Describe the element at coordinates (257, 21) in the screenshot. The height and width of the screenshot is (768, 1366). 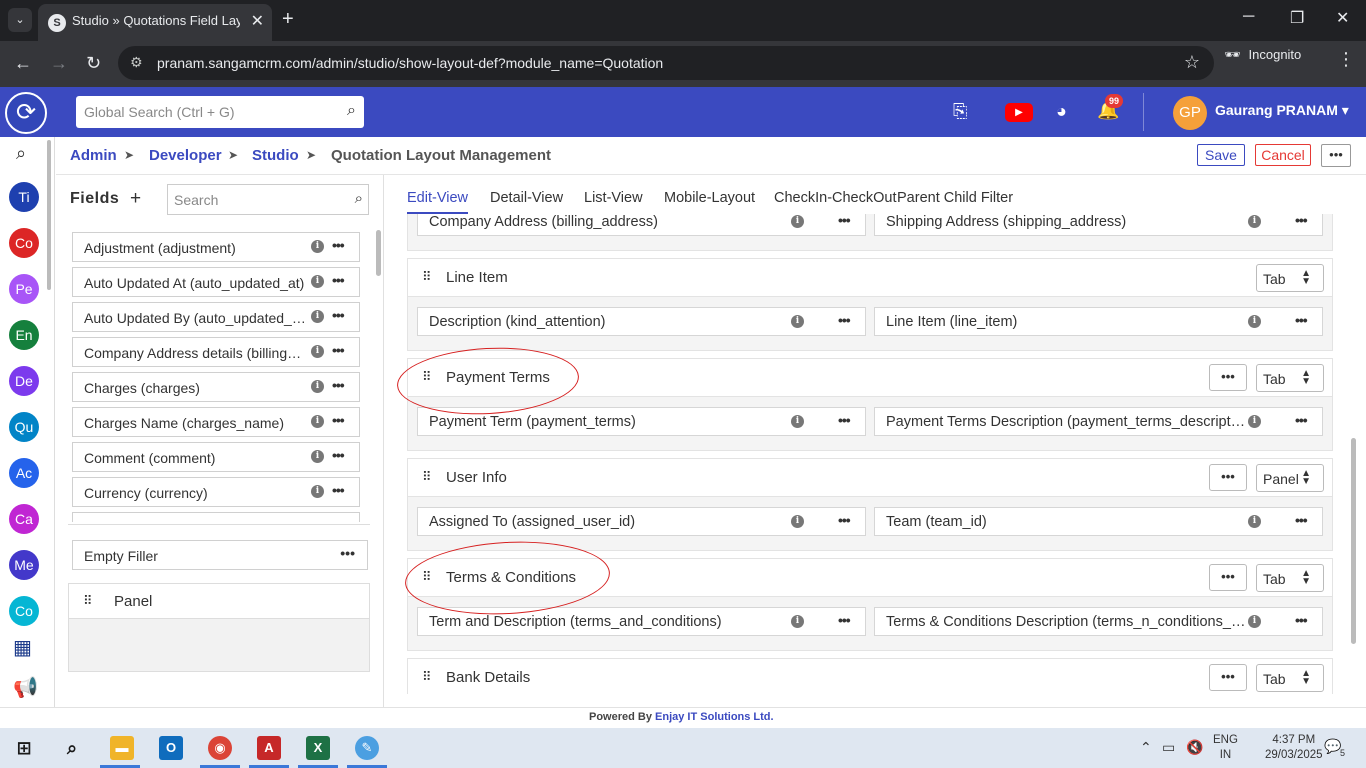
I see `close-tab-icon: ✕` at that location.